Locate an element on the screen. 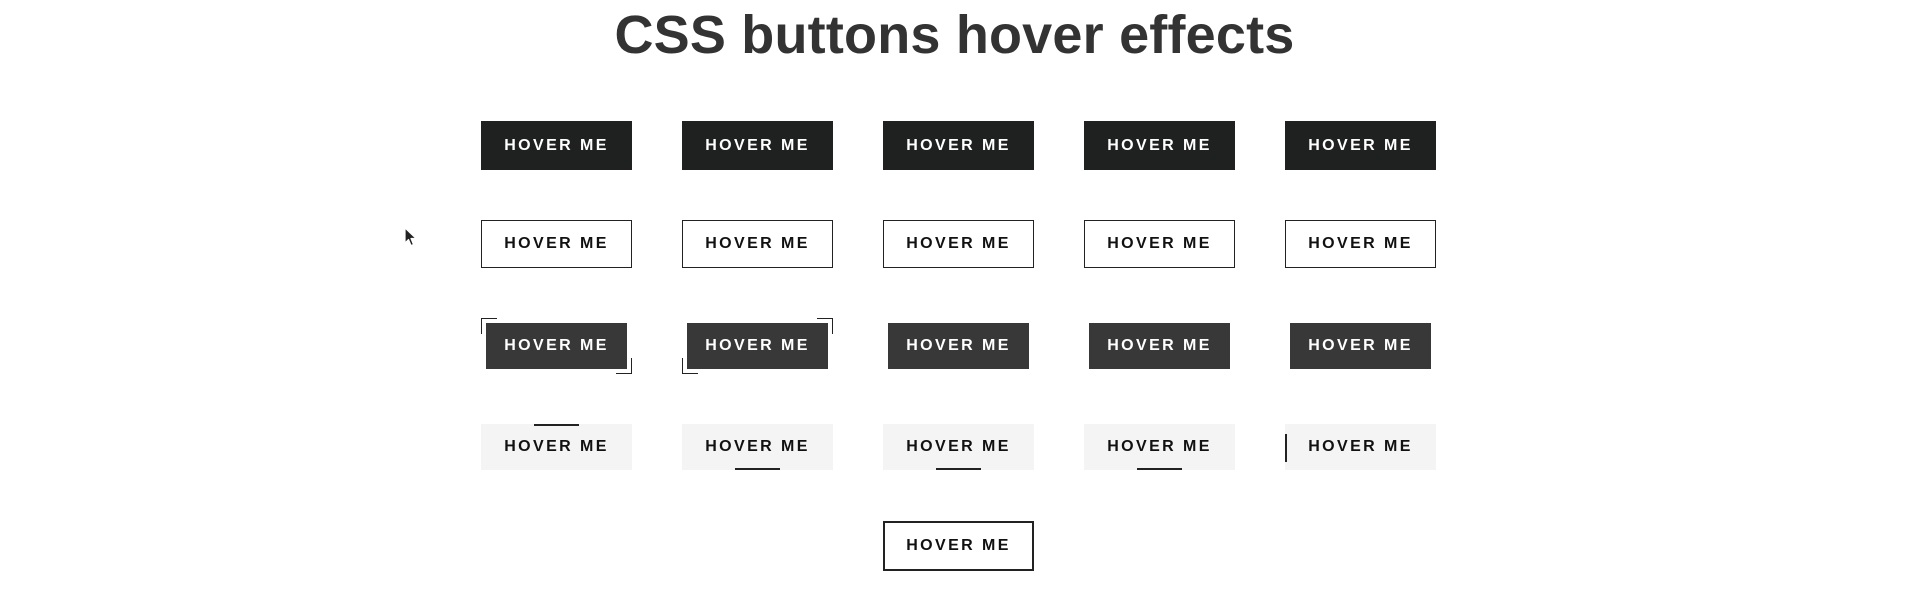  hover-button-r5-1: HOVER ME is located at coordinates (958, 546).